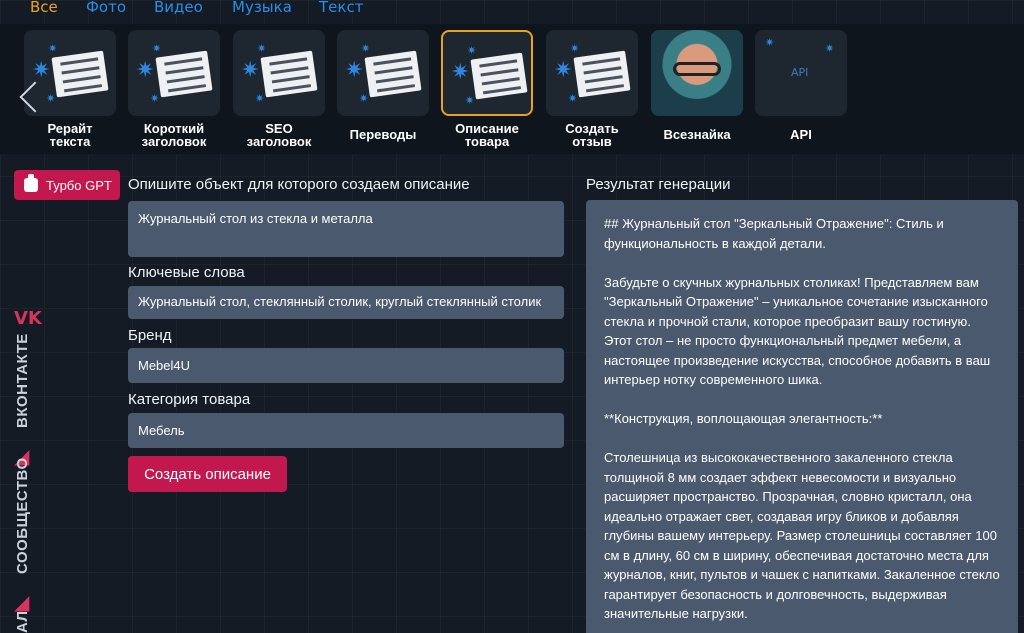  What do you see at coordinates (262, 8) in the screenshot?
I see `nav-music: Музыка` at bounding box center [262, 8].